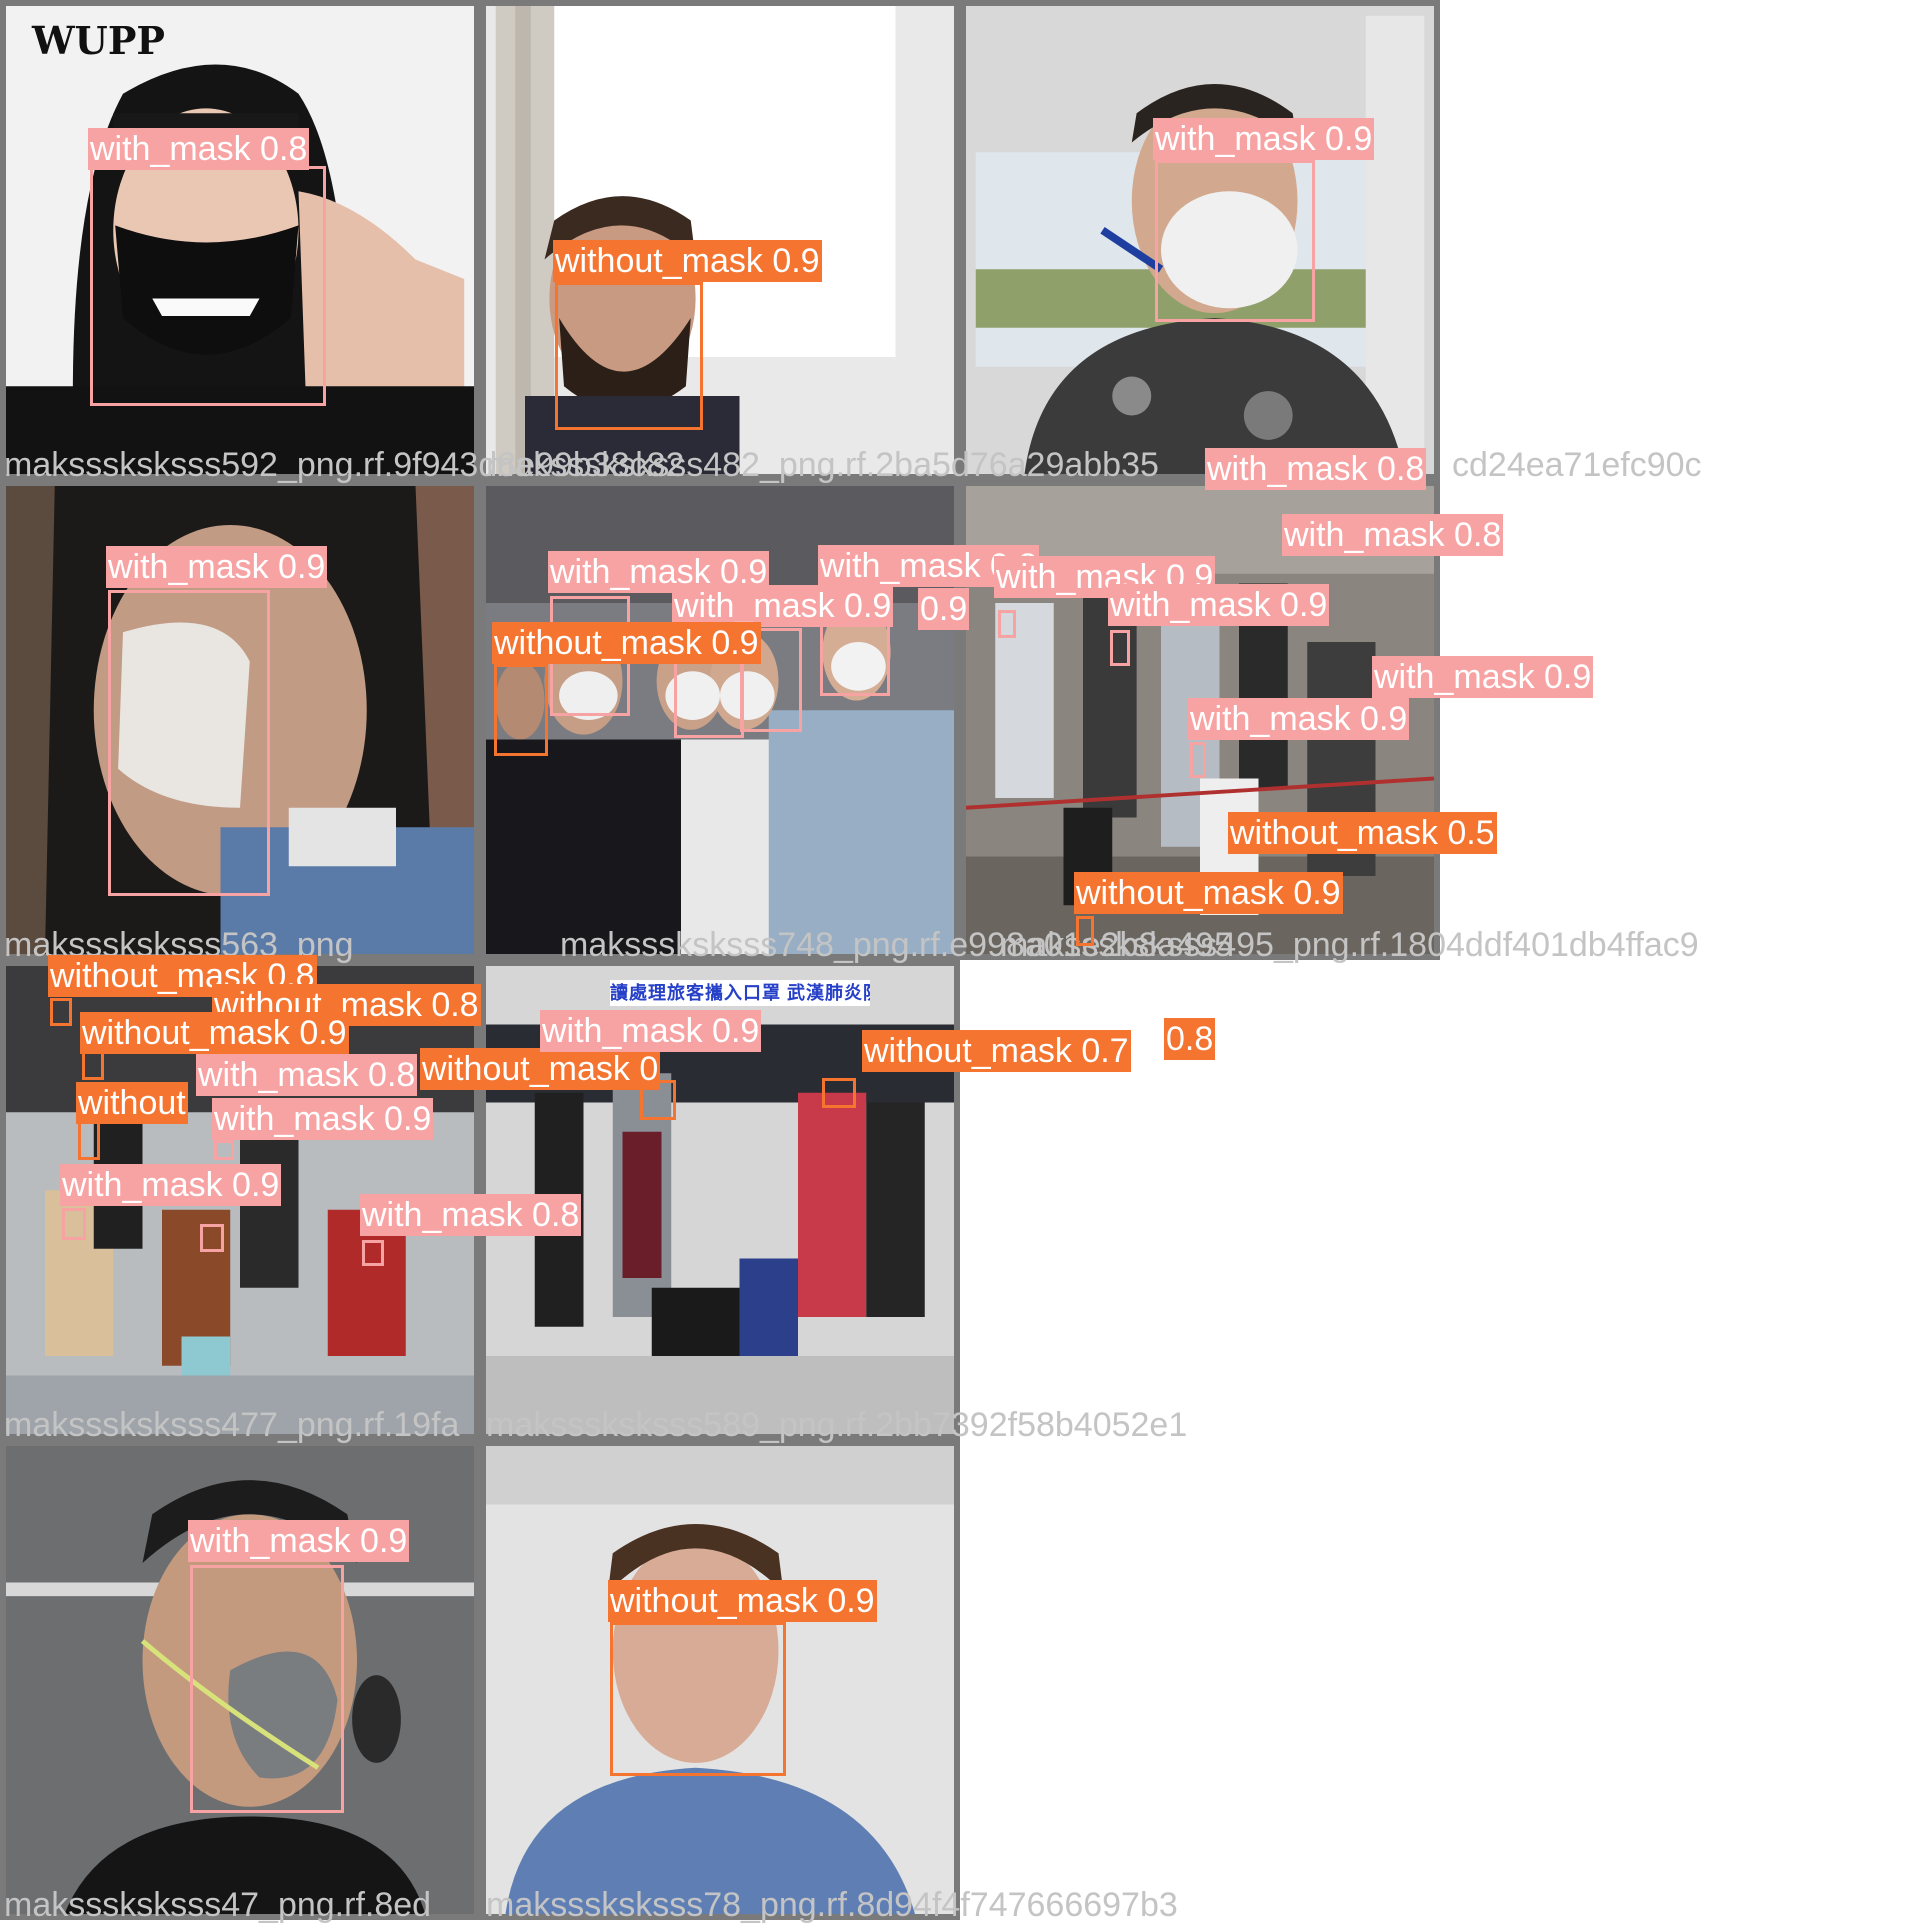 This screenshot has height=1924, width=1920. What do you see at coordinates (98, 40) in the screenshot?
I see `watermark-logo: WUPP` at bounding box center [98, 40].